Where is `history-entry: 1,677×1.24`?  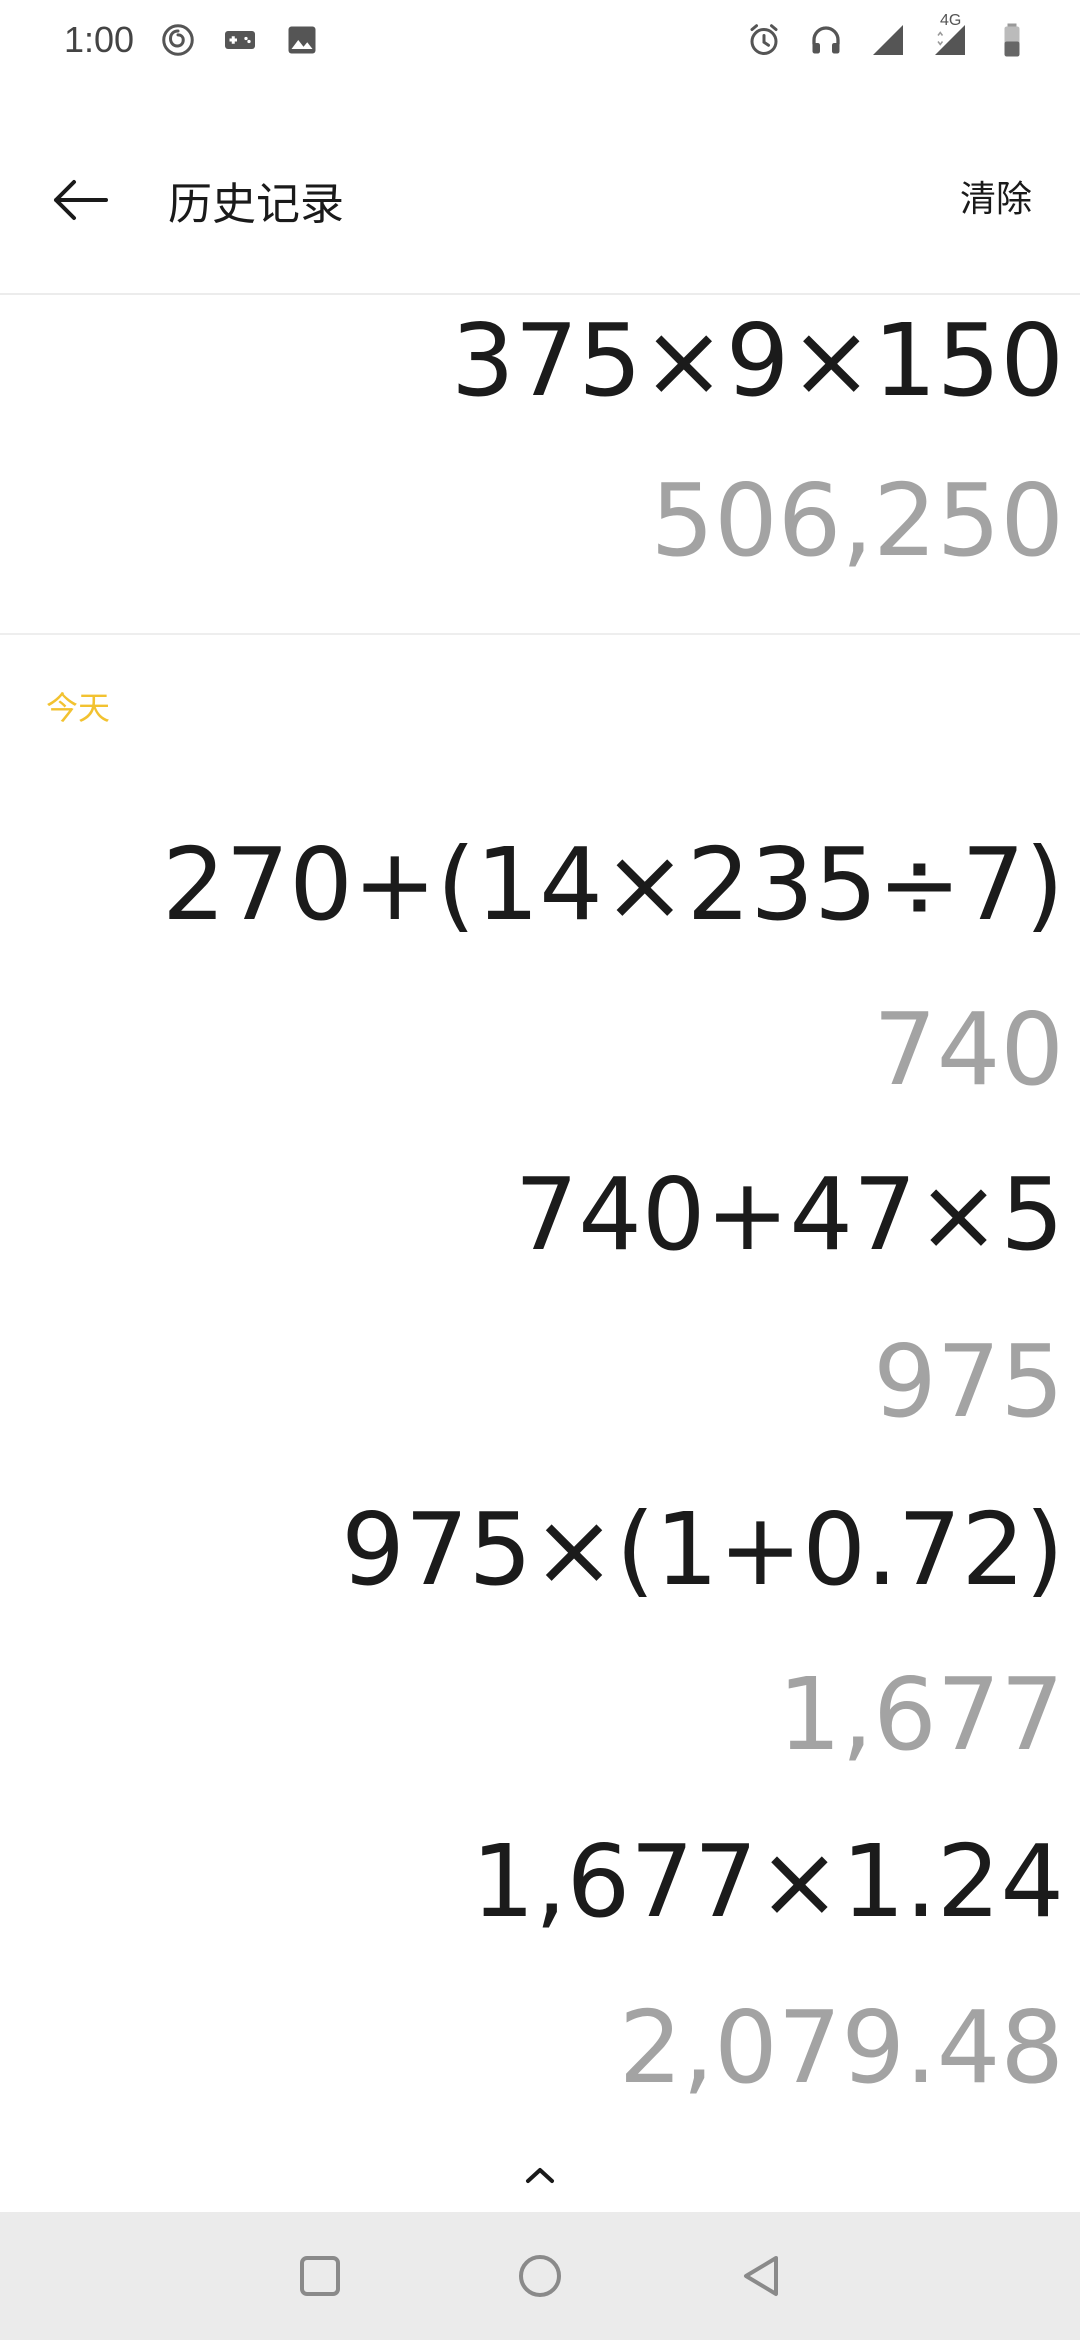 history-entry: 1,677×1.24 is located at coordinates (767, 1882).